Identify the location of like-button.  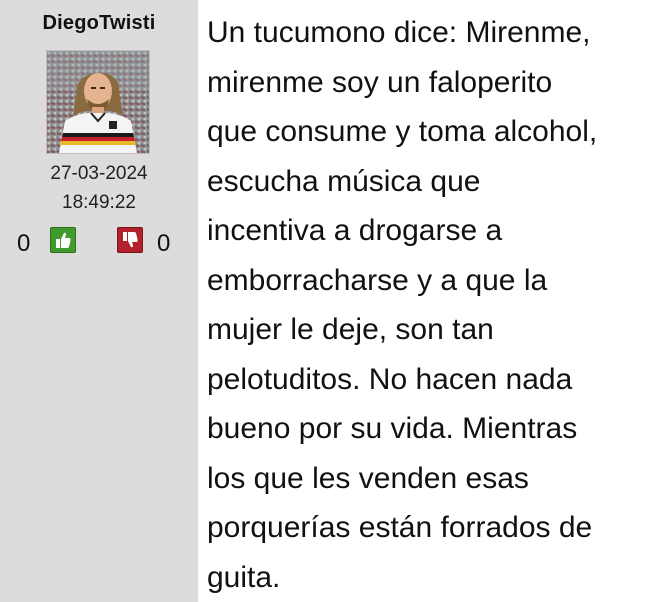
(63, 240).